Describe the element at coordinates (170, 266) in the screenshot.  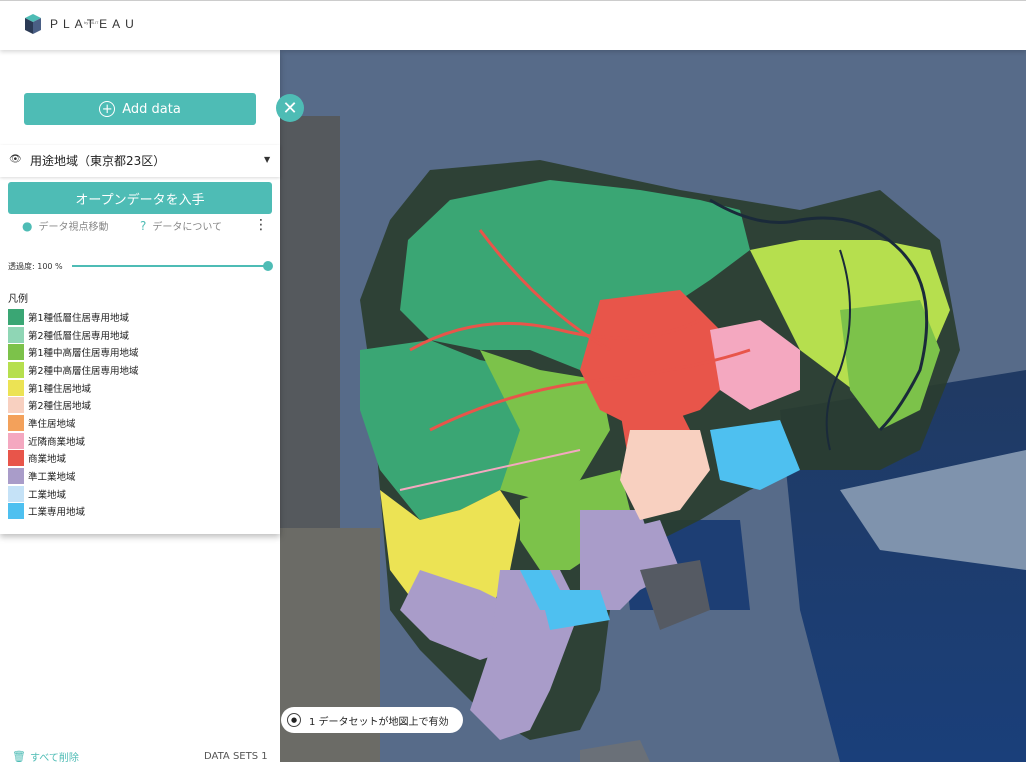
I see `opacity-slider-track` at that location.